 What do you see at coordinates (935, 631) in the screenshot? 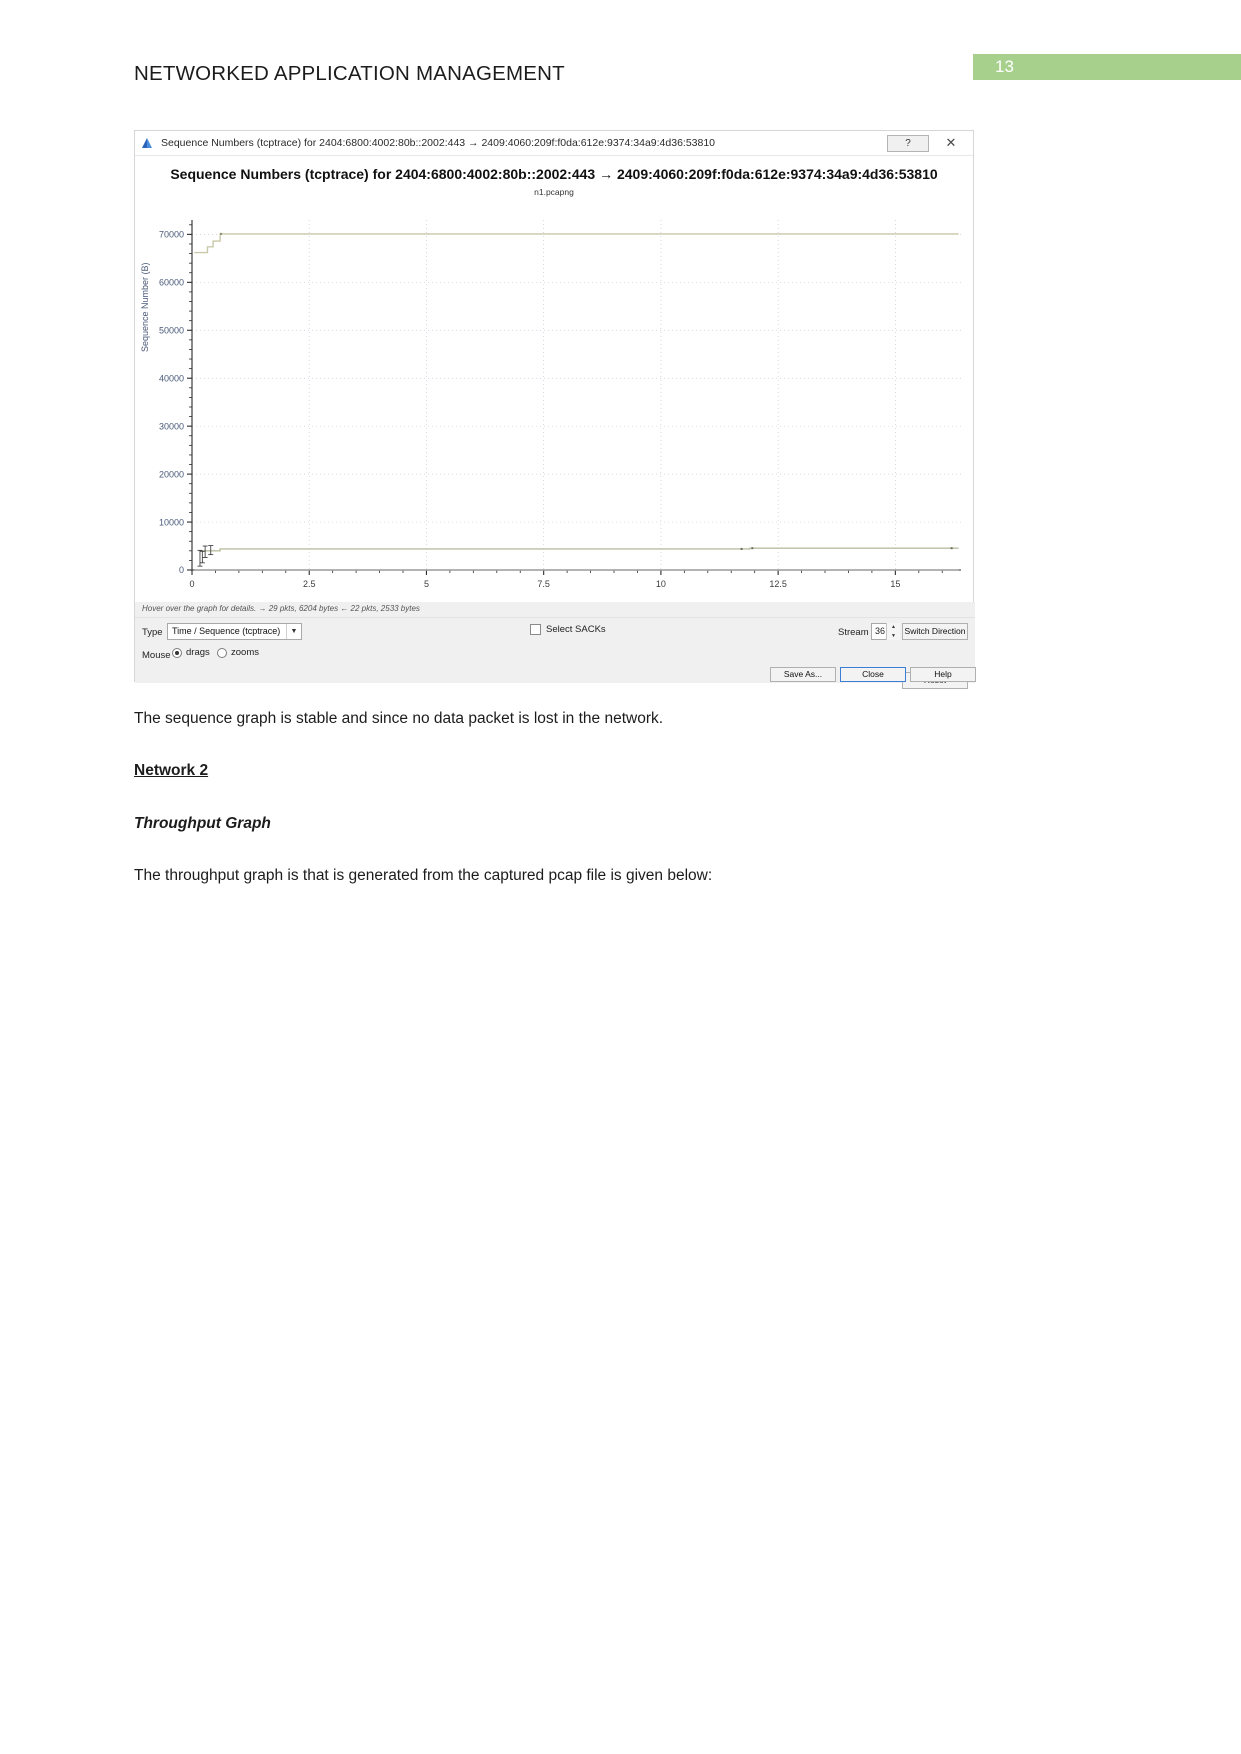
I see `switch-direction-button: Switch Direction` at bounding box center [935, 631].